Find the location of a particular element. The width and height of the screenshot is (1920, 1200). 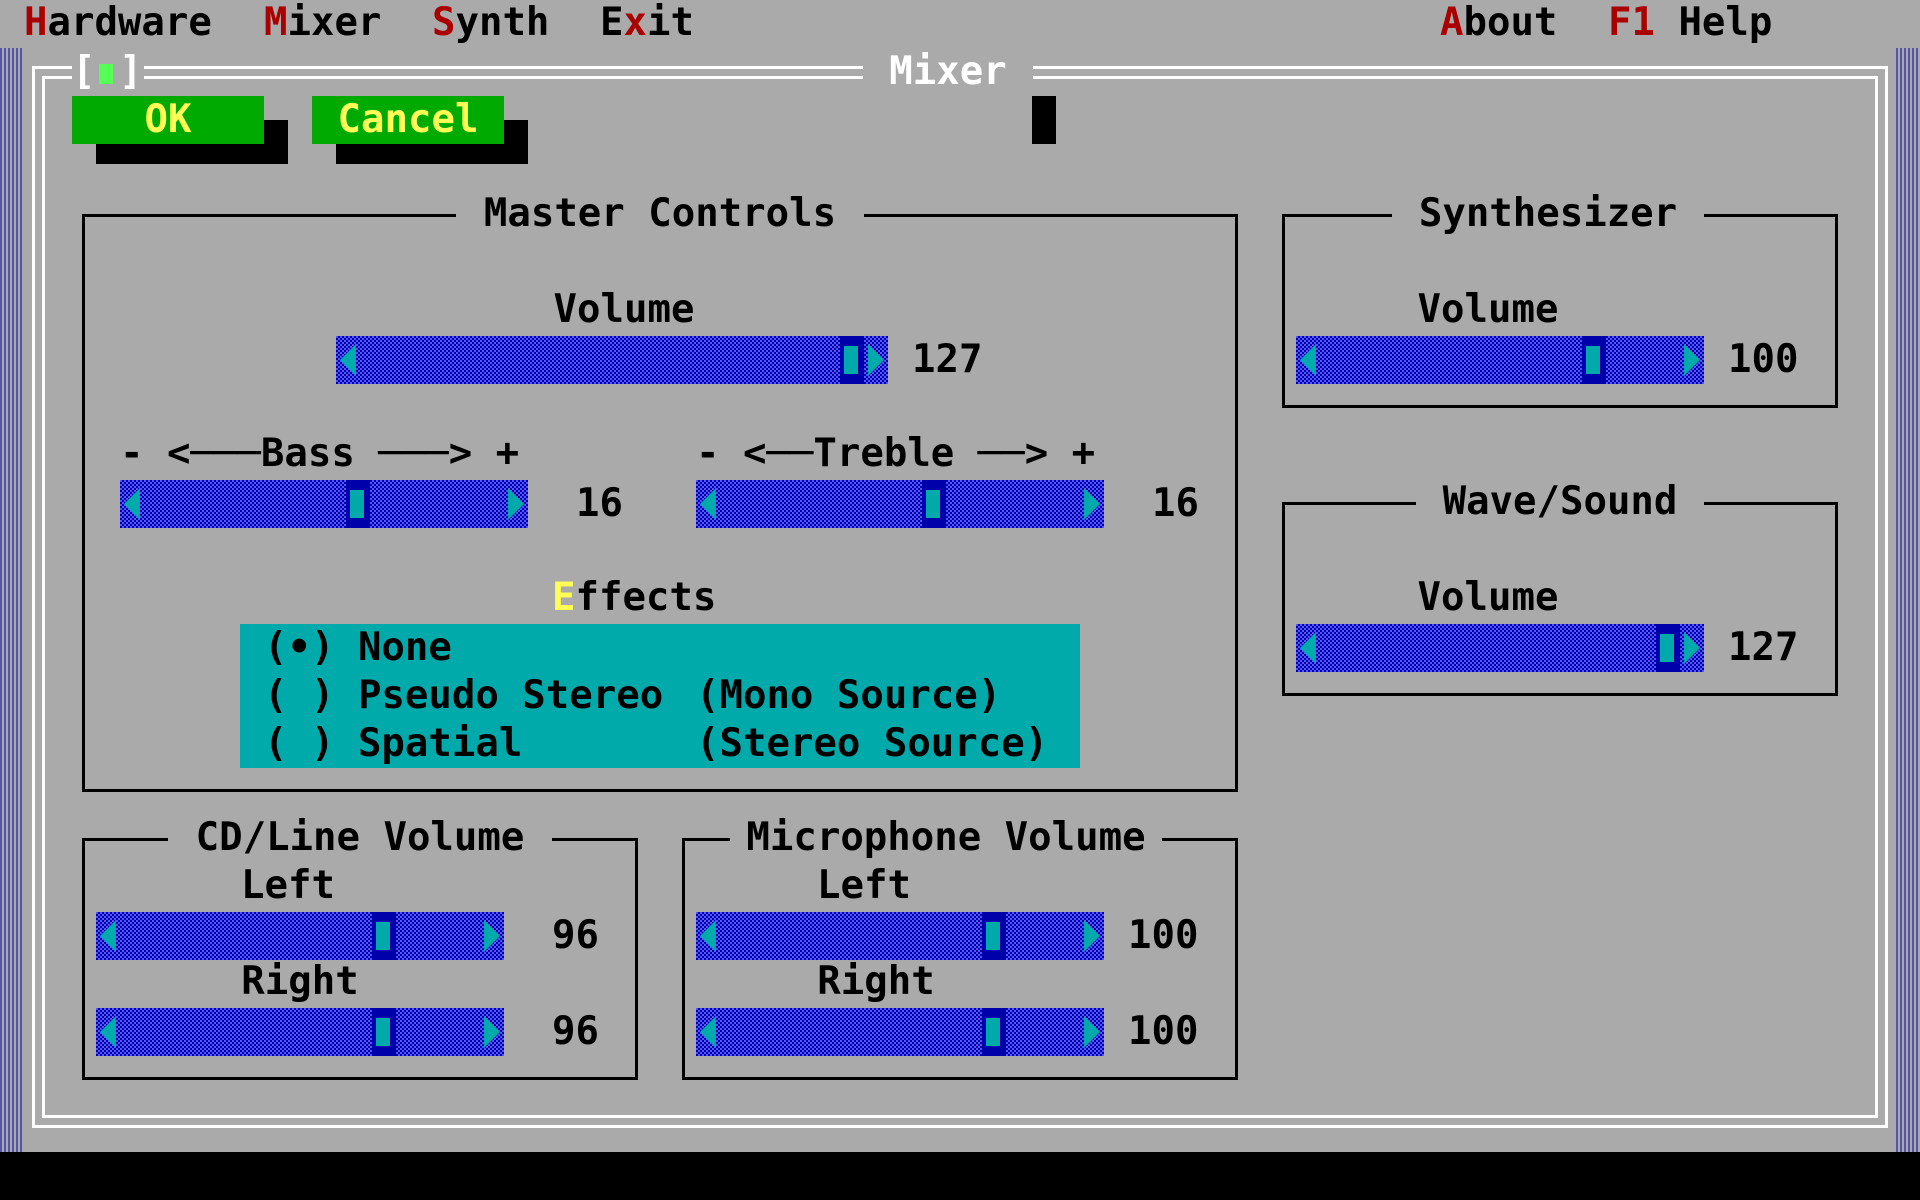

desktop-pattern-right is located at coordinates (1908, 600).